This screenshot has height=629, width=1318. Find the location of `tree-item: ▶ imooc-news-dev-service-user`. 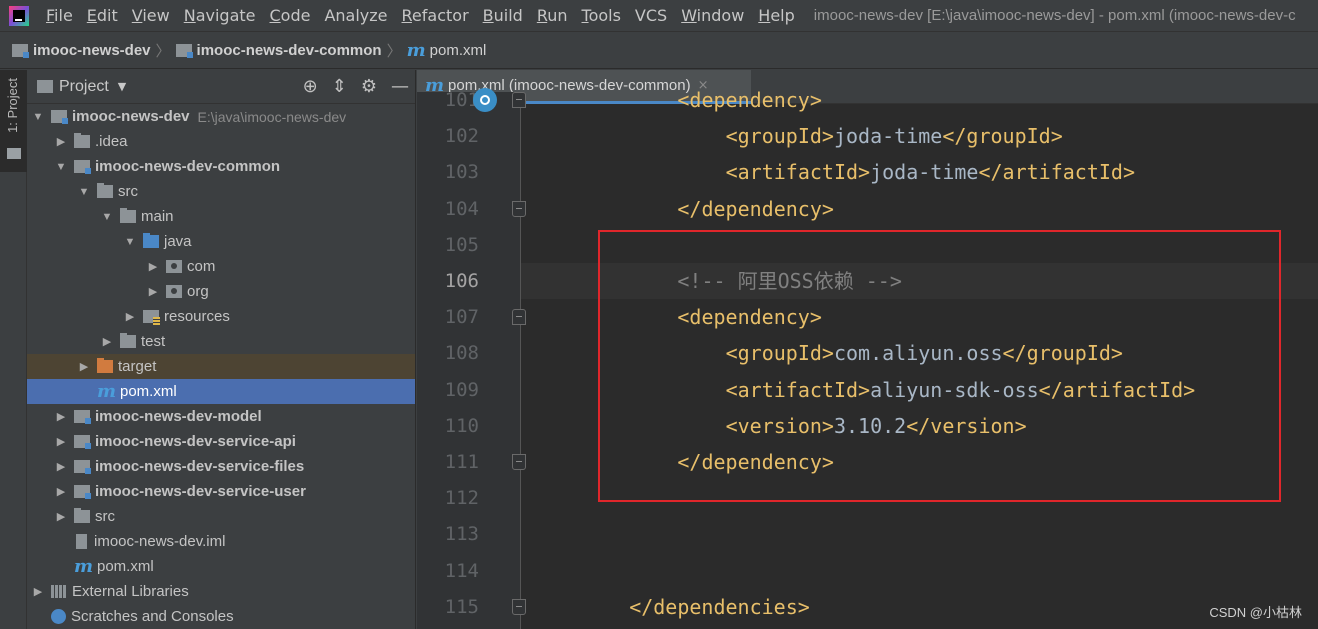

tree-item: ▶ imooc-news-dev-service-user is located at coordinates (221, 491).